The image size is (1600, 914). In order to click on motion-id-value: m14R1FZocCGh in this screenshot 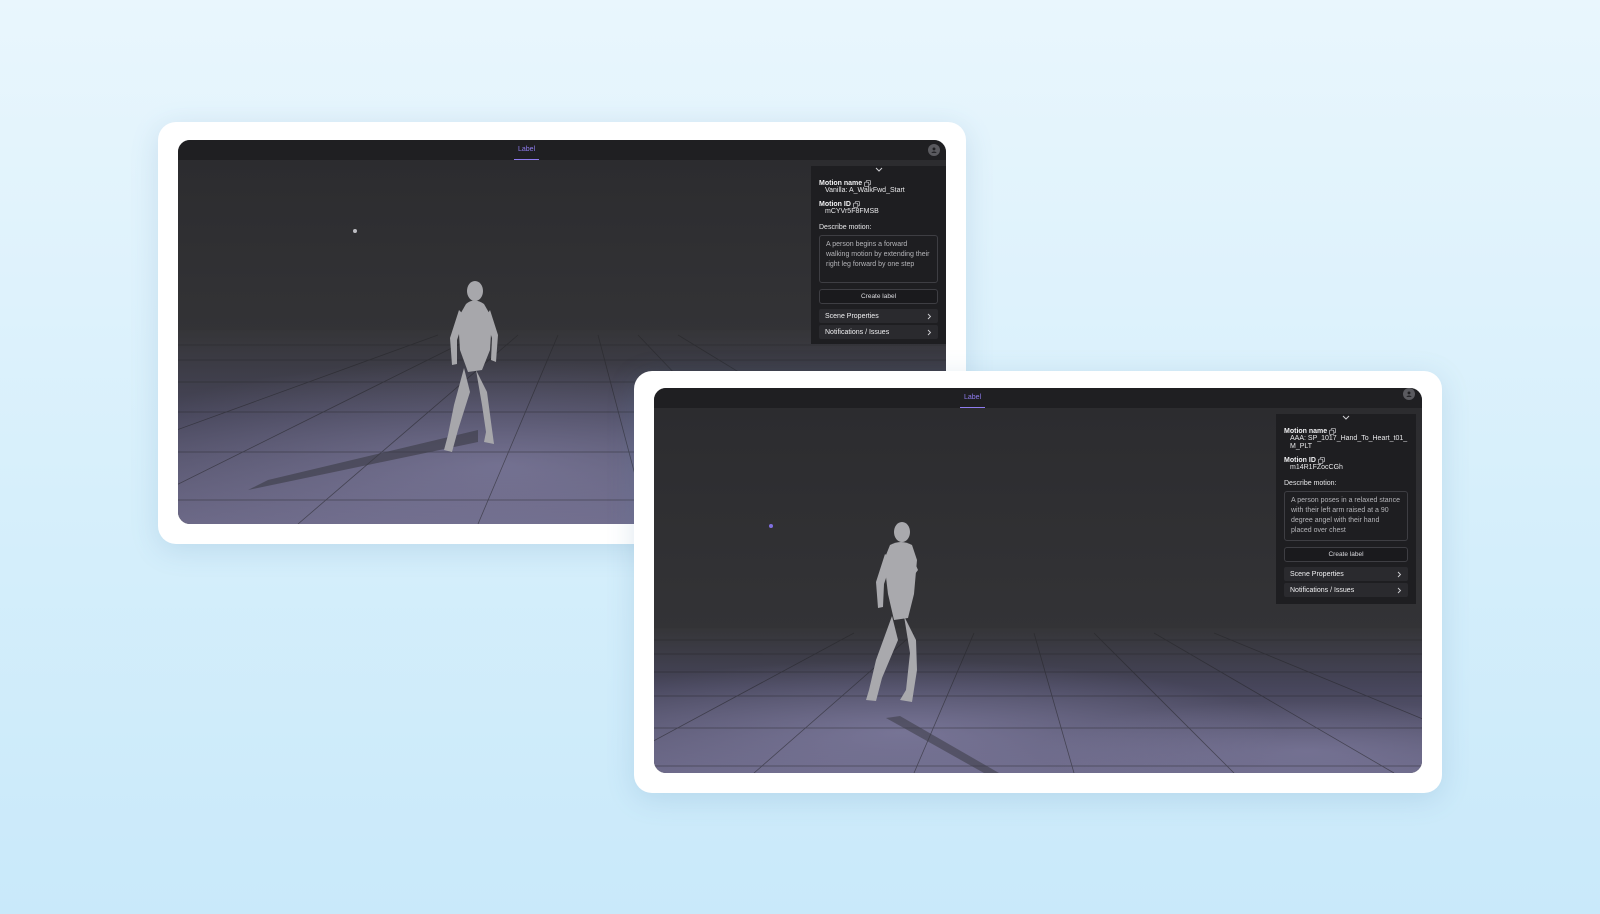, I will do `click(1316, 467)`.